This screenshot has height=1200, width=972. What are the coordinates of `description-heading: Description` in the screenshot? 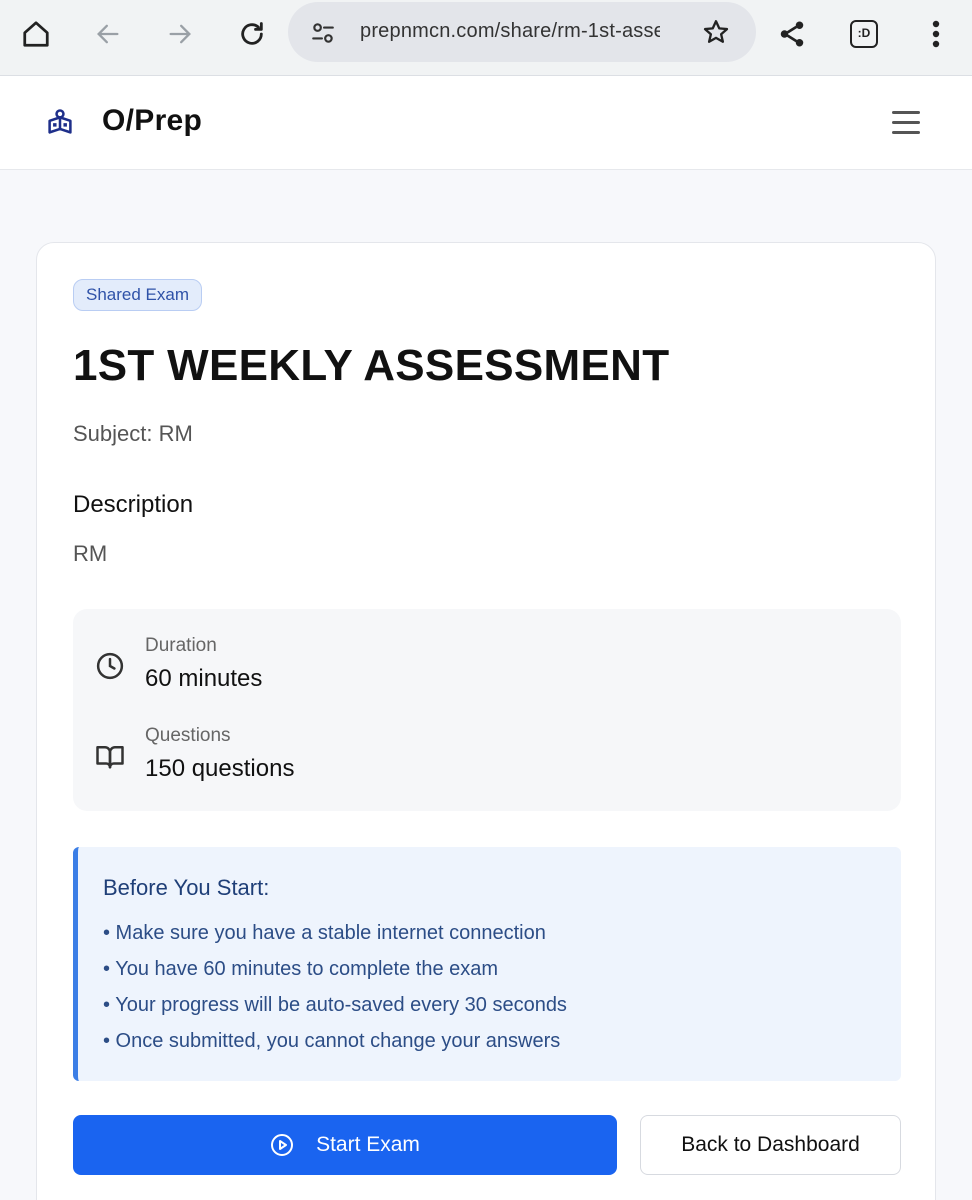 It's located at (133, 504).